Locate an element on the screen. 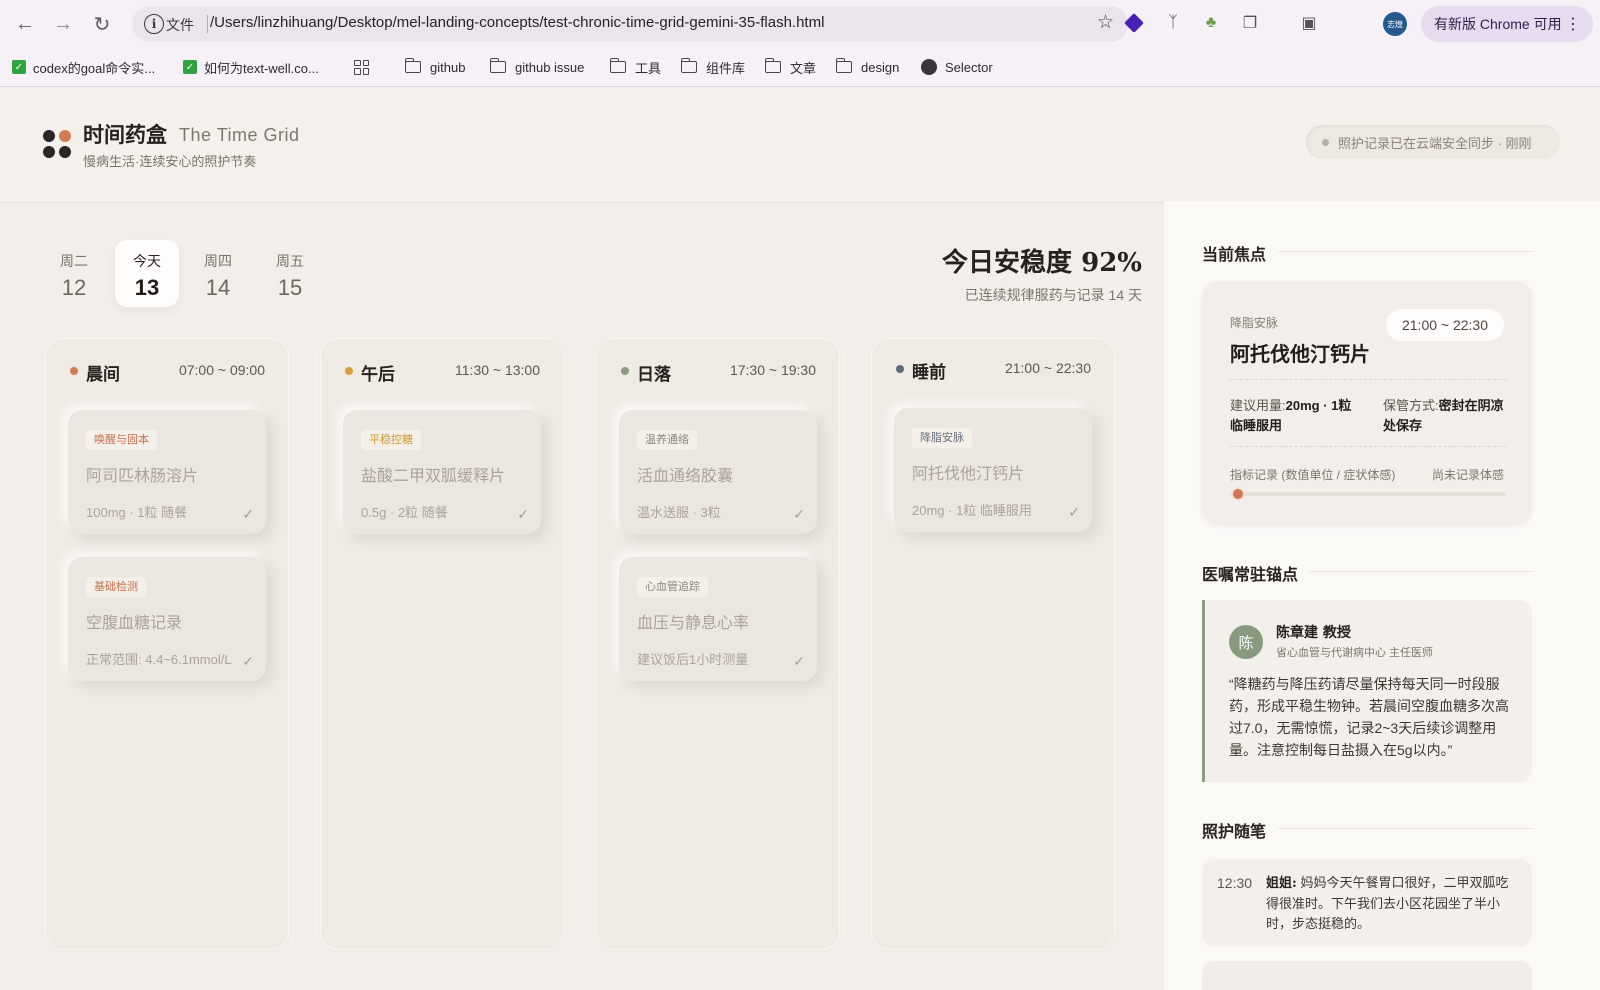  bookmark-folder: 工具 is located at coordinates (635, 67).